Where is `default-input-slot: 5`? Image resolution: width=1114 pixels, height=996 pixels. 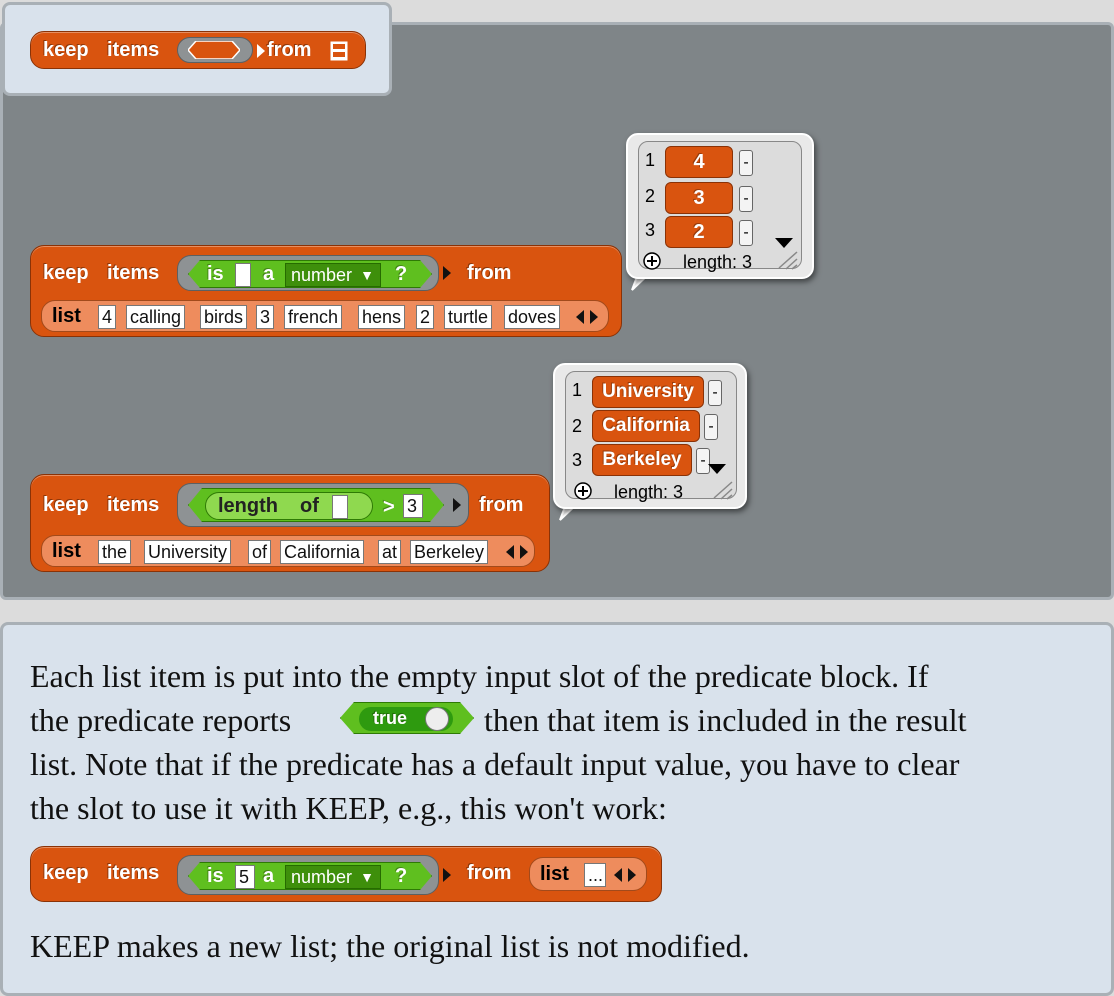
default-input-slot: 5 is located at coordinates (245, 877).